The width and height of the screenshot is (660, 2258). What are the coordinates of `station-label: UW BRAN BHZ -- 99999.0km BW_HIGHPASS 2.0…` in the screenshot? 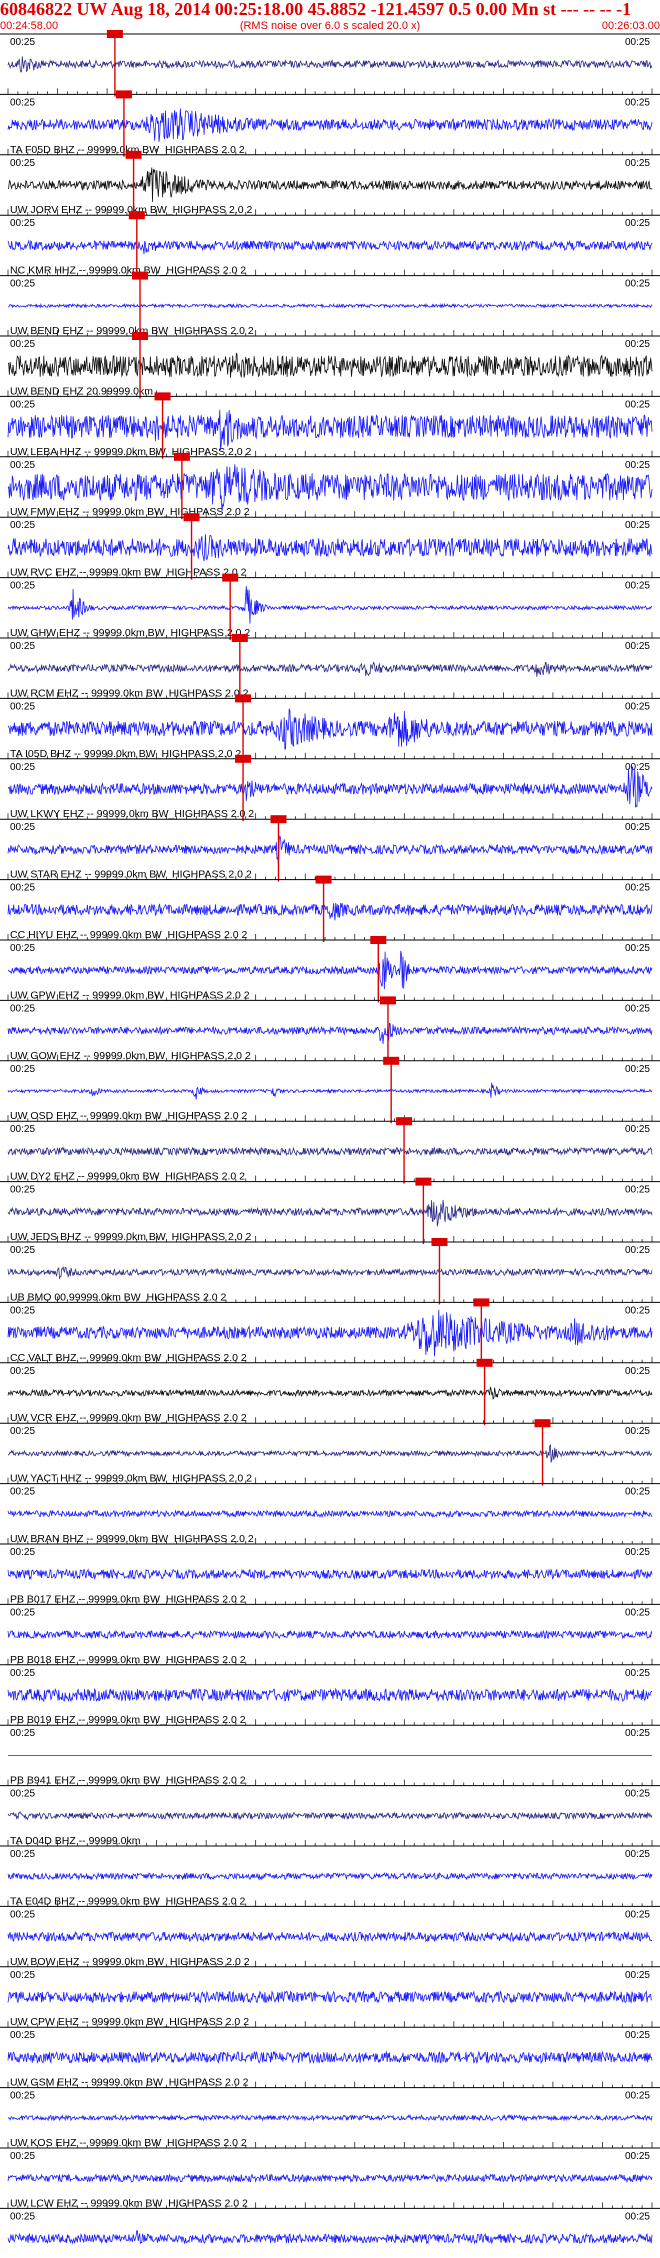 It's located at (132, 1539).